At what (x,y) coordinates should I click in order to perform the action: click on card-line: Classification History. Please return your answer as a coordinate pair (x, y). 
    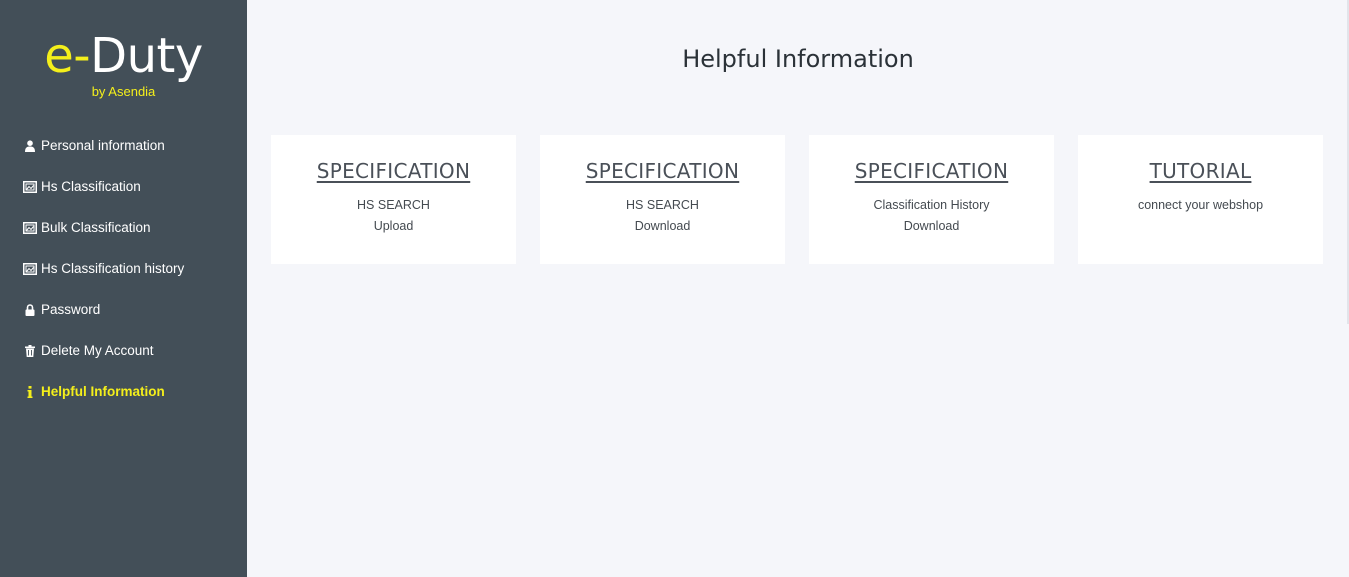
    Looking at the image, I should click on (931, 205).